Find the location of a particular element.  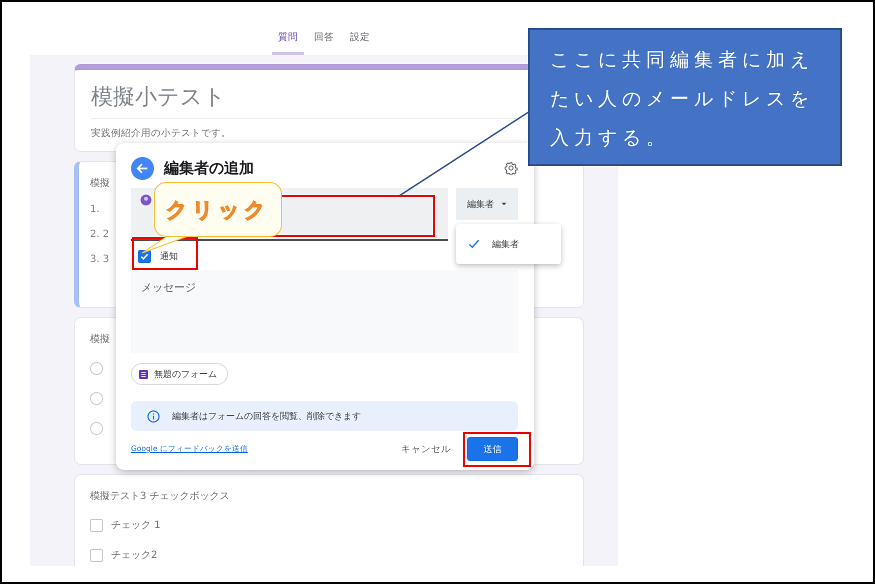

settings-icon is located at coordinates (511, 168).